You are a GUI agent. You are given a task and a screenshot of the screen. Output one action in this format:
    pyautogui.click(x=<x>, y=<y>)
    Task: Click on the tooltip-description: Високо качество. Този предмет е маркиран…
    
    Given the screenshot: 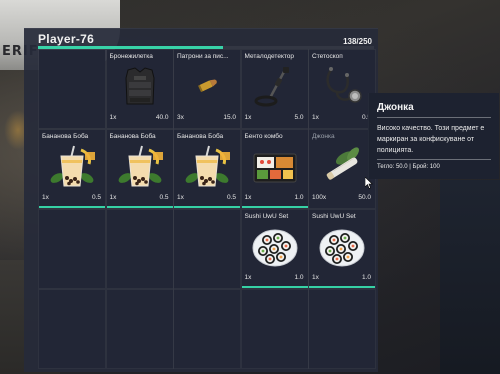 What is the action you would take?
    pyautogui.click(x=431, y=139)
    